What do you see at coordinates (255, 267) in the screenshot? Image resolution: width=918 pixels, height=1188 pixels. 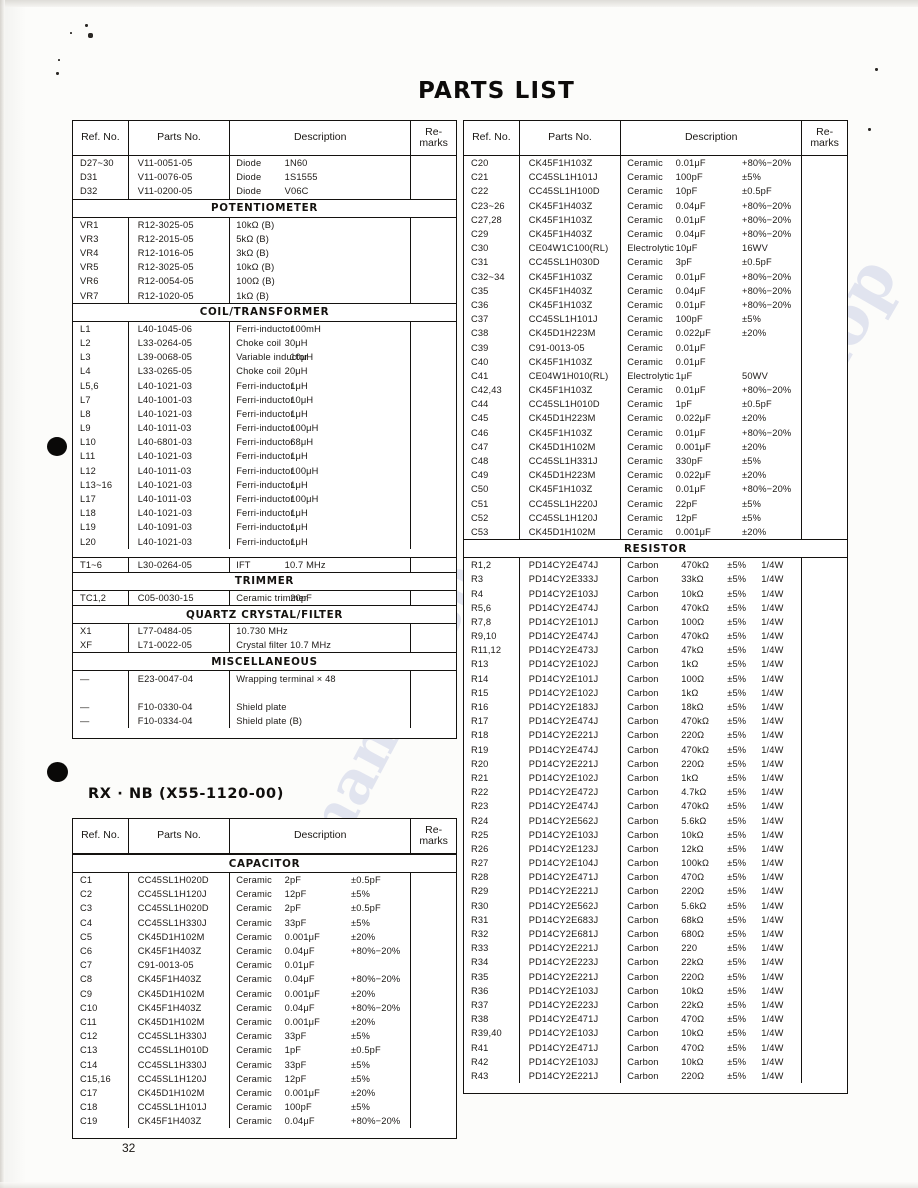 I see `desc-type: 10kΩ (B)` at bounding box center [255, 267].